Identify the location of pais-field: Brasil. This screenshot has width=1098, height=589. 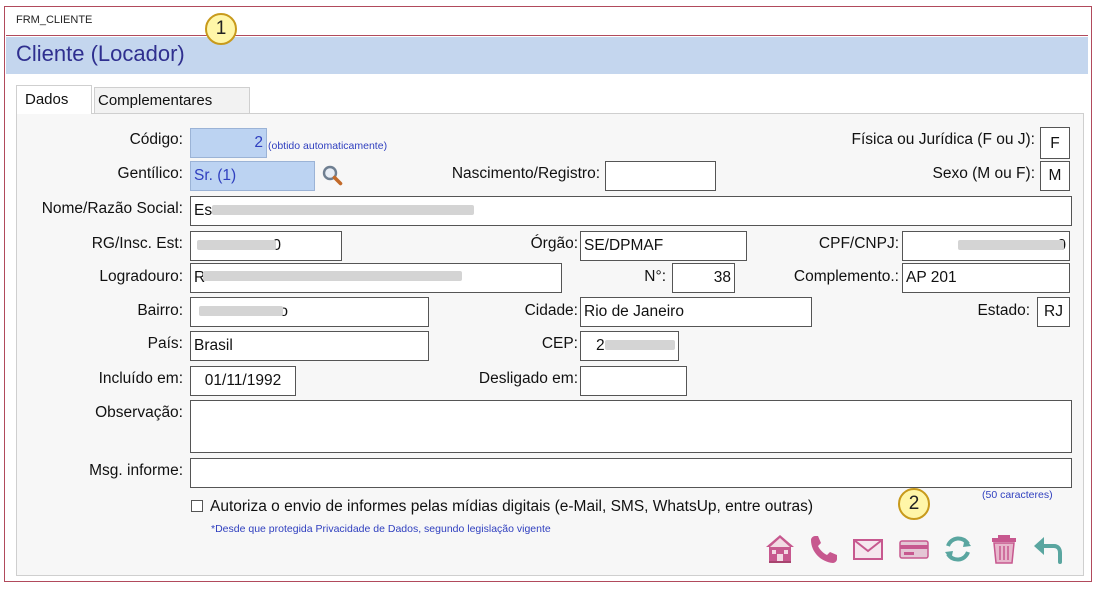
(309, 346).